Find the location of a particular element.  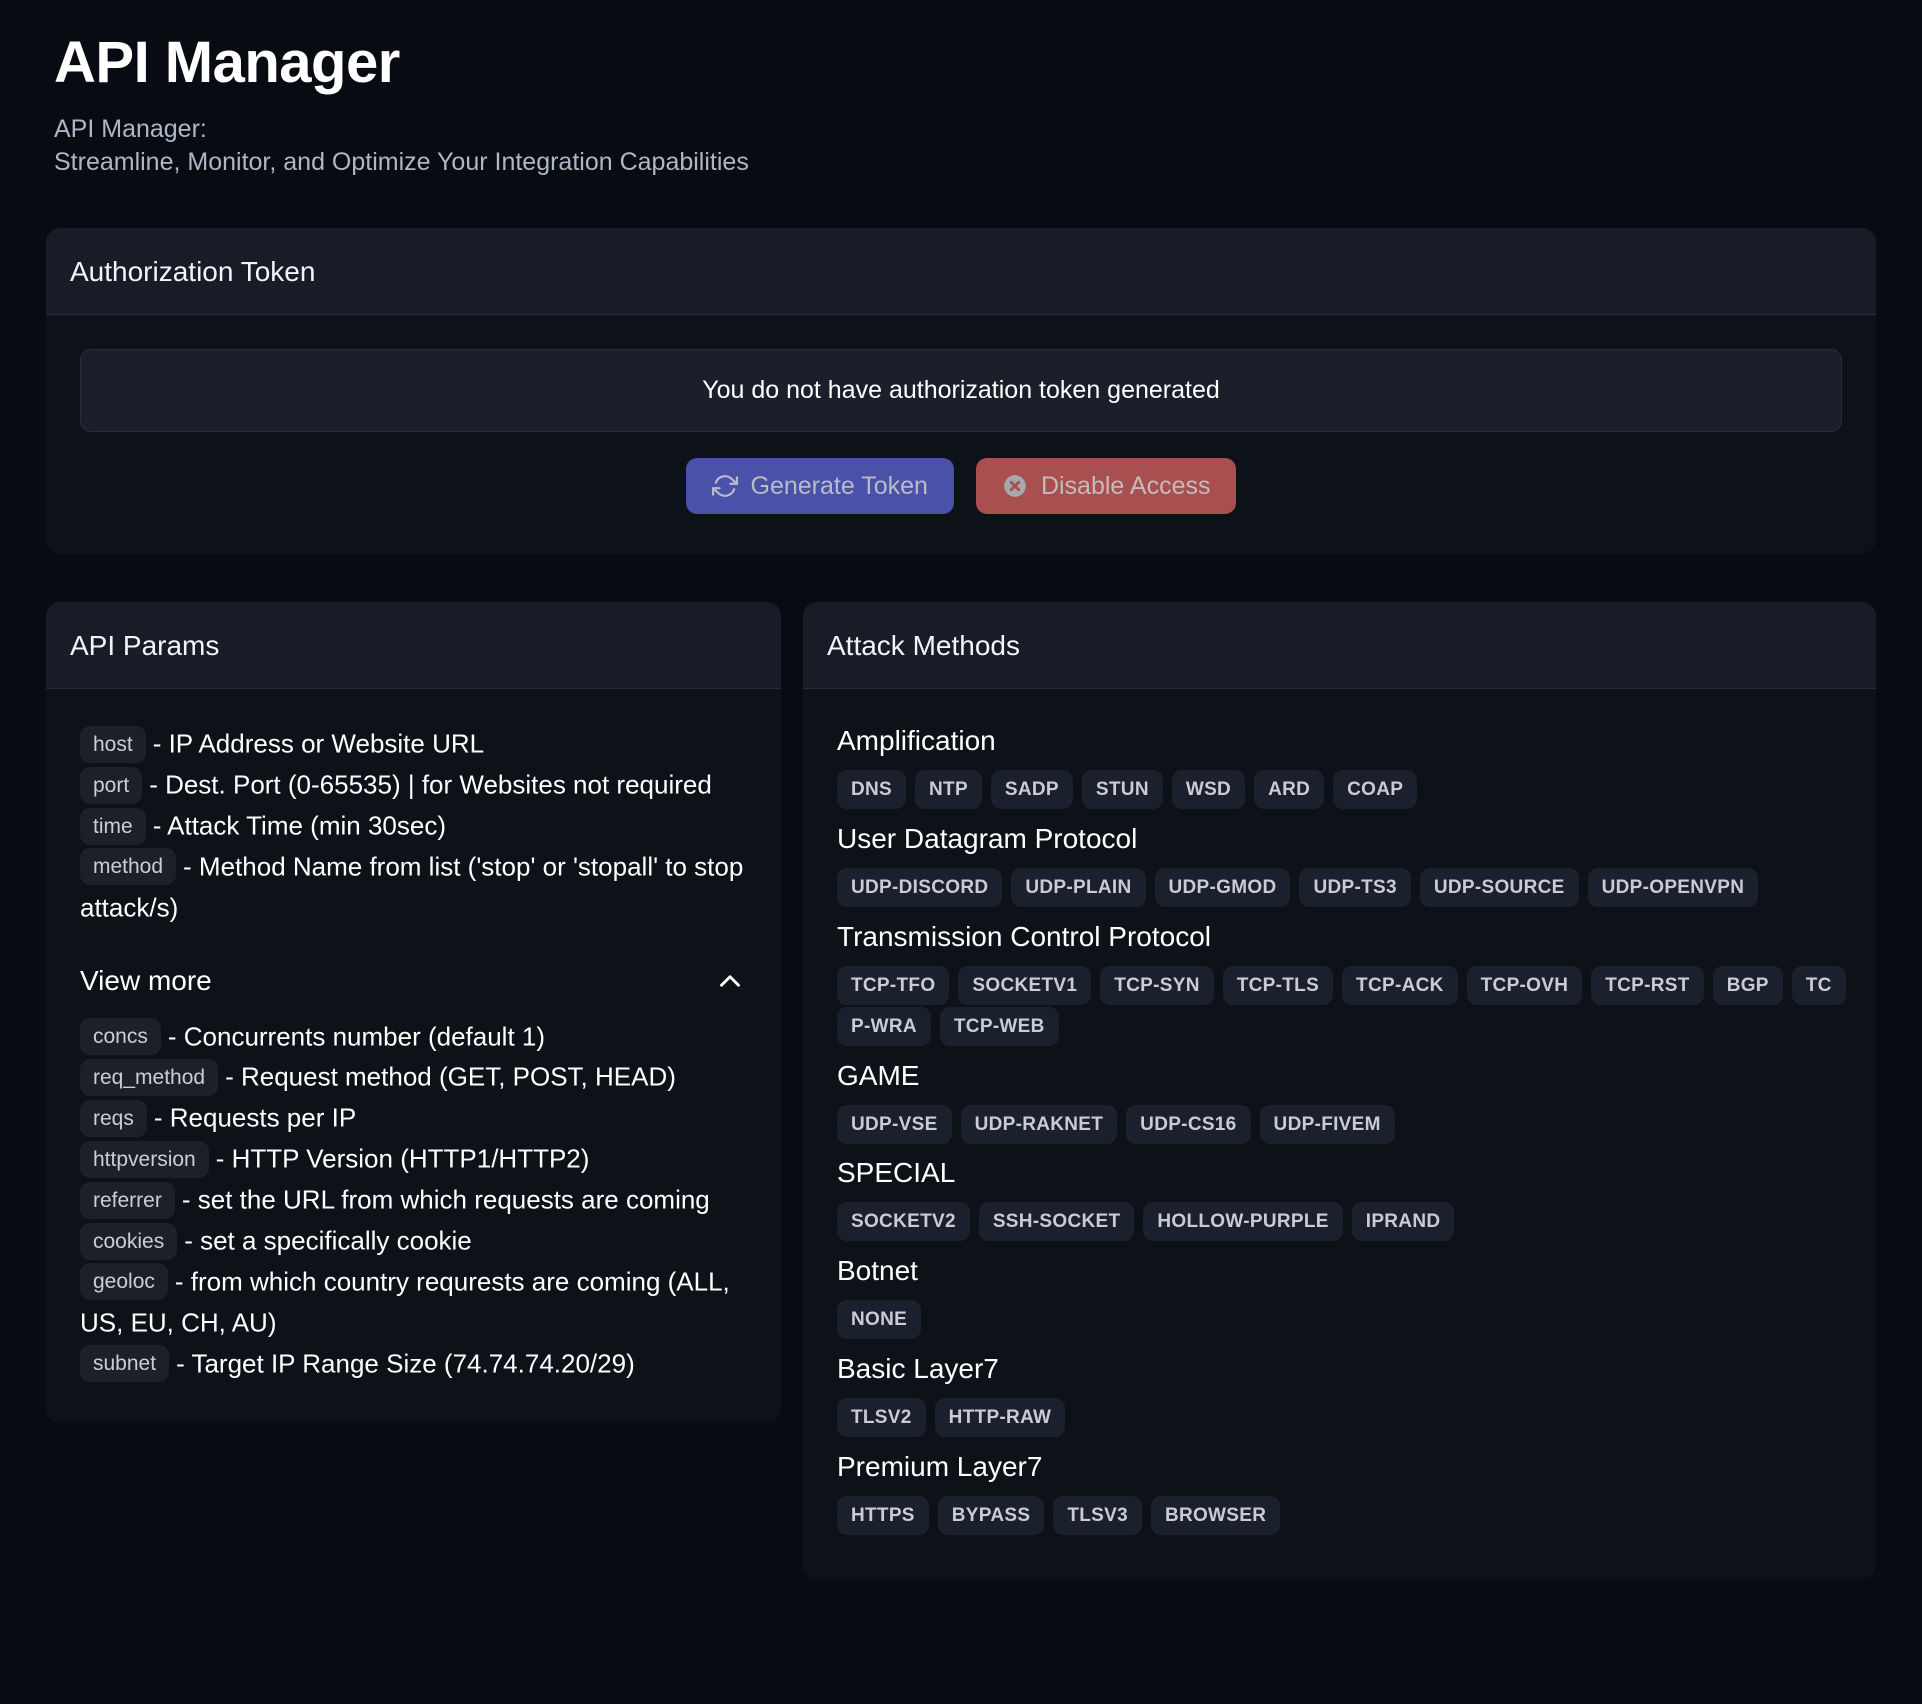

attack-method-tag: BYPASS is located at coordinates (991, 1515).